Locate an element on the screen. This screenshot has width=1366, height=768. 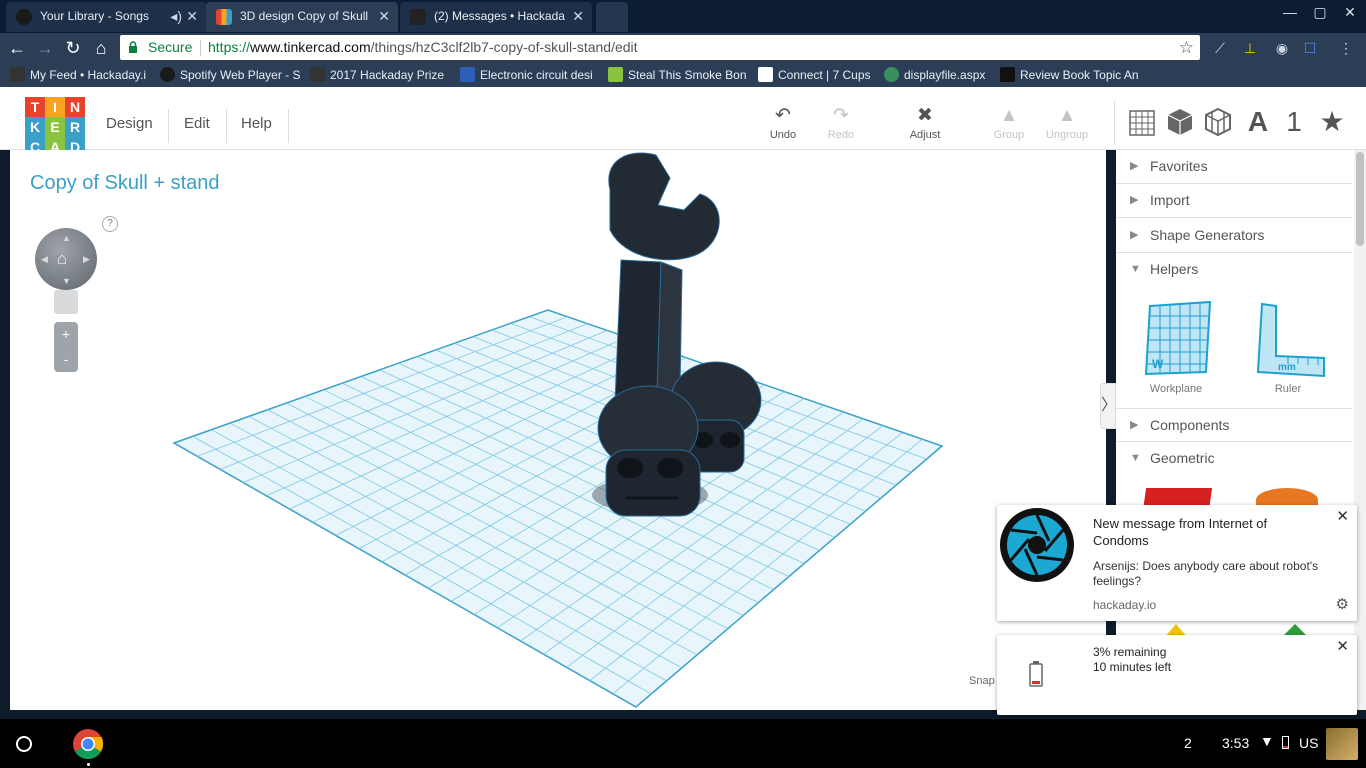
cube-icon is located at coordinates (1180, 122).